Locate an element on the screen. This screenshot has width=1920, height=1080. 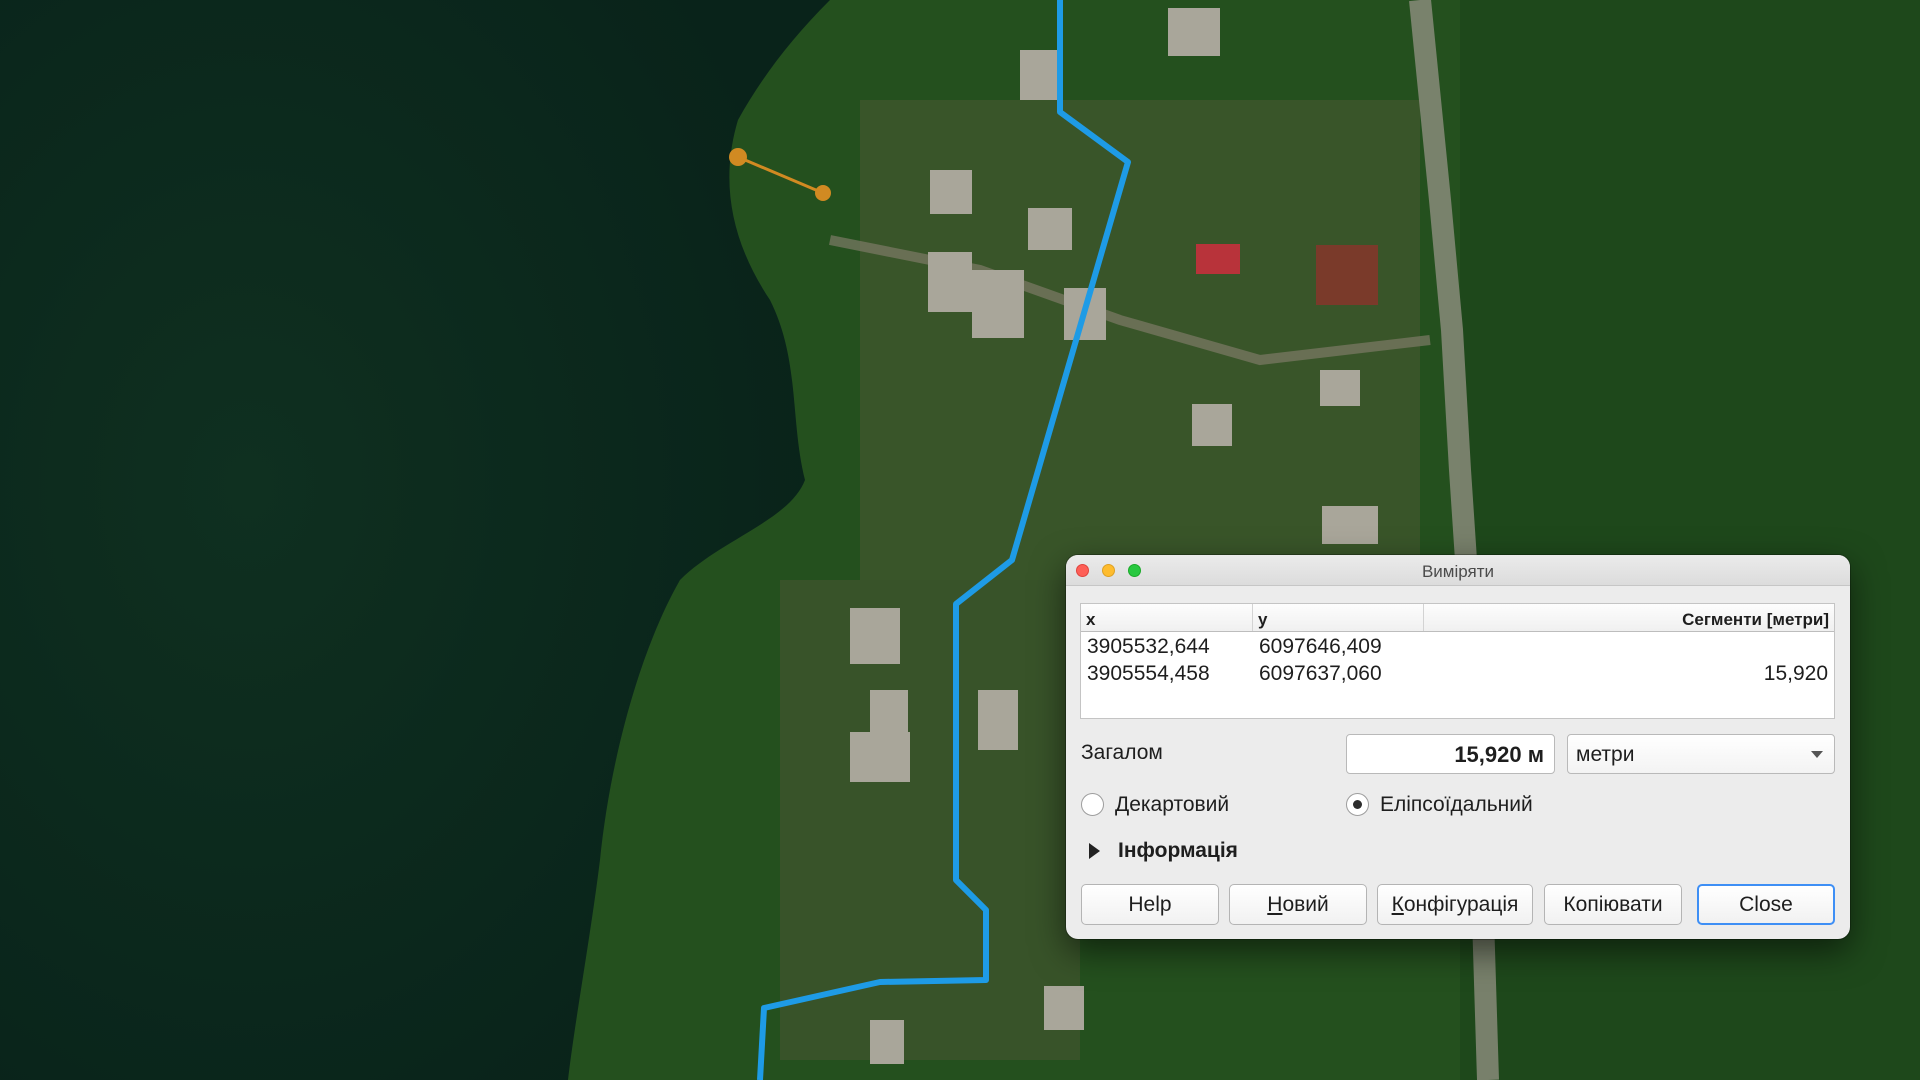
radio-selected-dot is located at coordinates (1357, 804).